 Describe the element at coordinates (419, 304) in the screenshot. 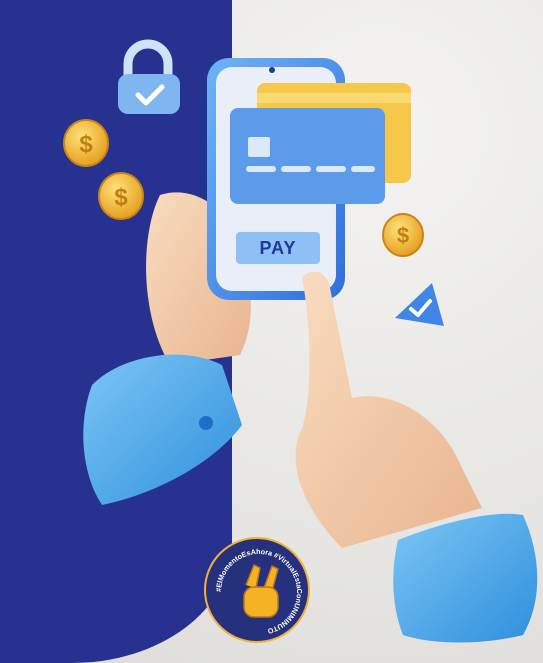

I see `check-icon` at that location.